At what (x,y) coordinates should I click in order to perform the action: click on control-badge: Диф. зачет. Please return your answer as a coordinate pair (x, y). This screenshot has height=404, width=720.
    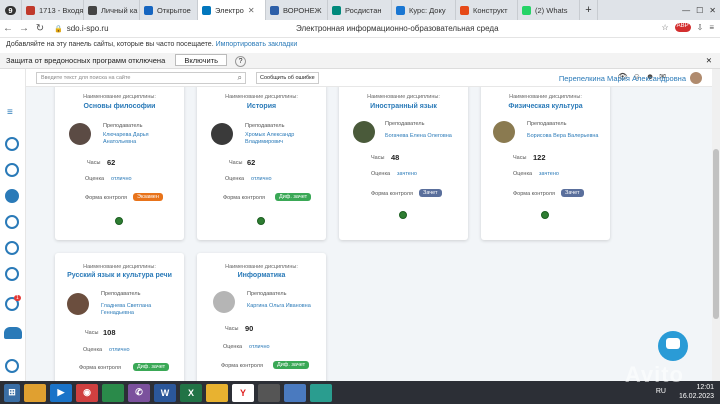
    Looking at the image, I should click on (293, 197).